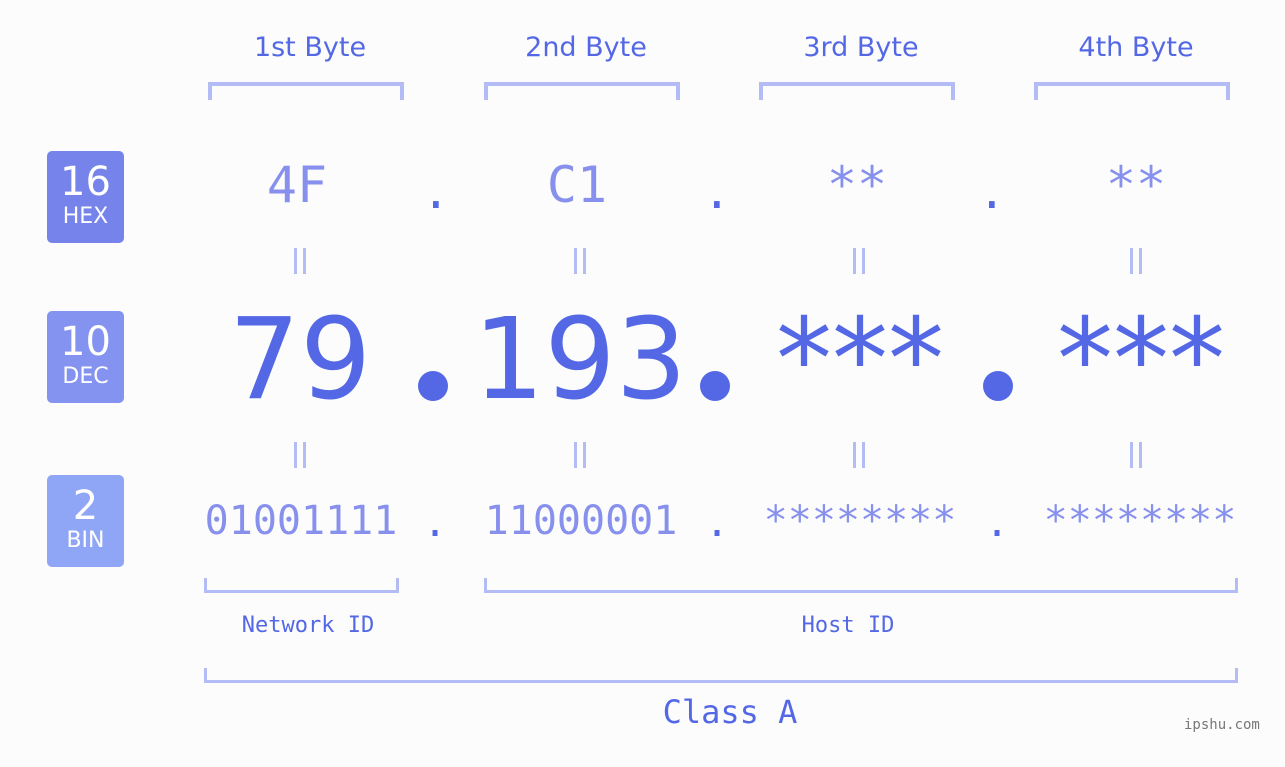 This screenshot has width=1285, height=767. What do you see at coordinates (721, 675) in the screenshot?
I see `class-bracket` at bounding box center [721, 675].